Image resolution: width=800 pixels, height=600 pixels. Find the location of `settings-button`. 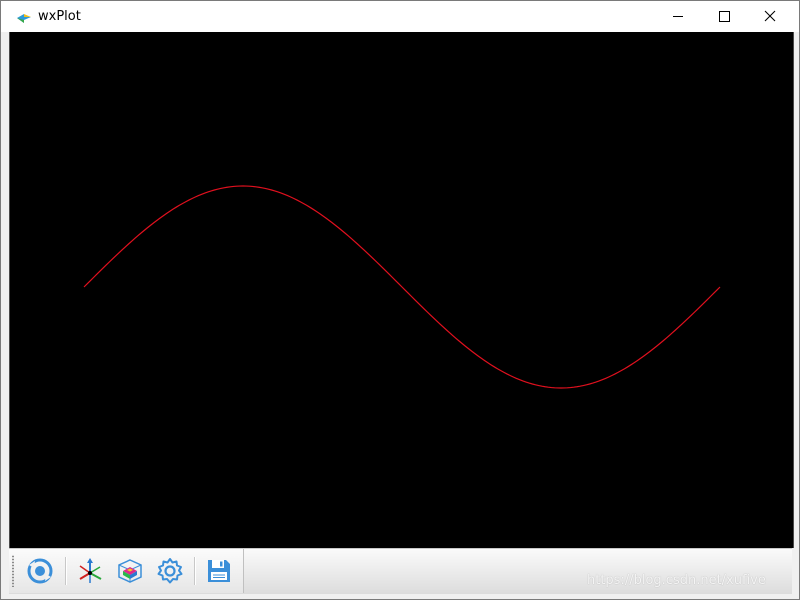

settings-button is located at coordinates (170, 571).